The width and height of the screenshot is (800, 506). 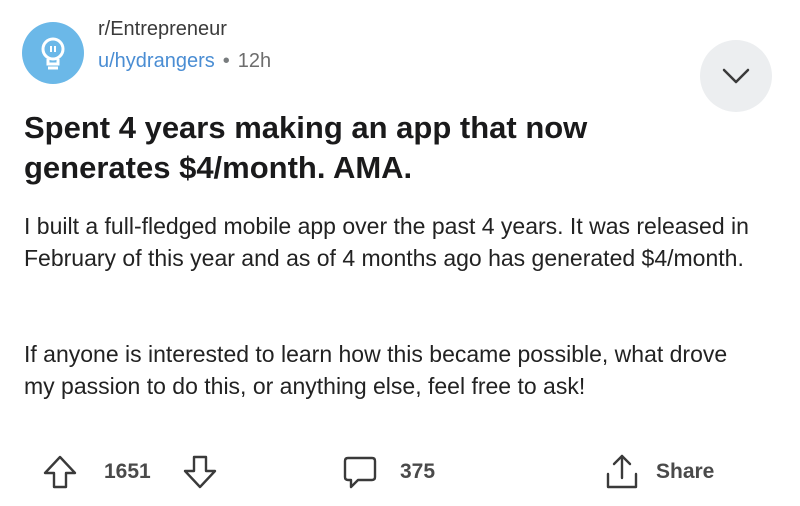 What do you see at coordinates (685, 471) in the screenshot?
I see `share-label: Share` at bounding box center [685, 471].